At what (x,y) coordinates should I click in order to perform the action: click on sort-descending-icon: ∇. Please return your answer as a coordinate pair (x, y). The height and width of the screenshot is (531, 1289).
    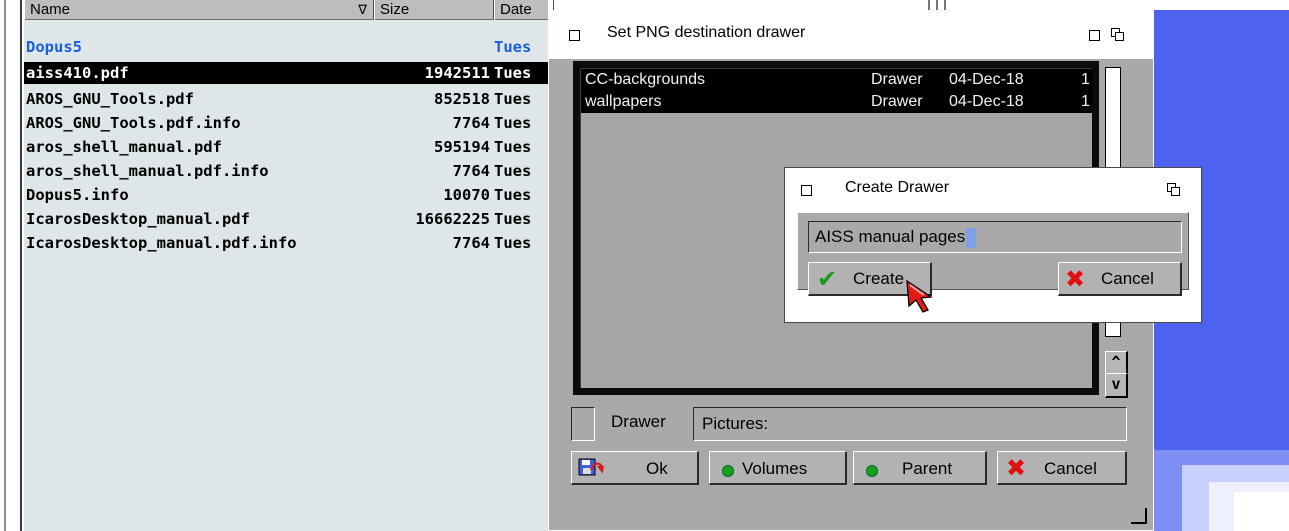
    Looking at the image, I should click on (362, 9).